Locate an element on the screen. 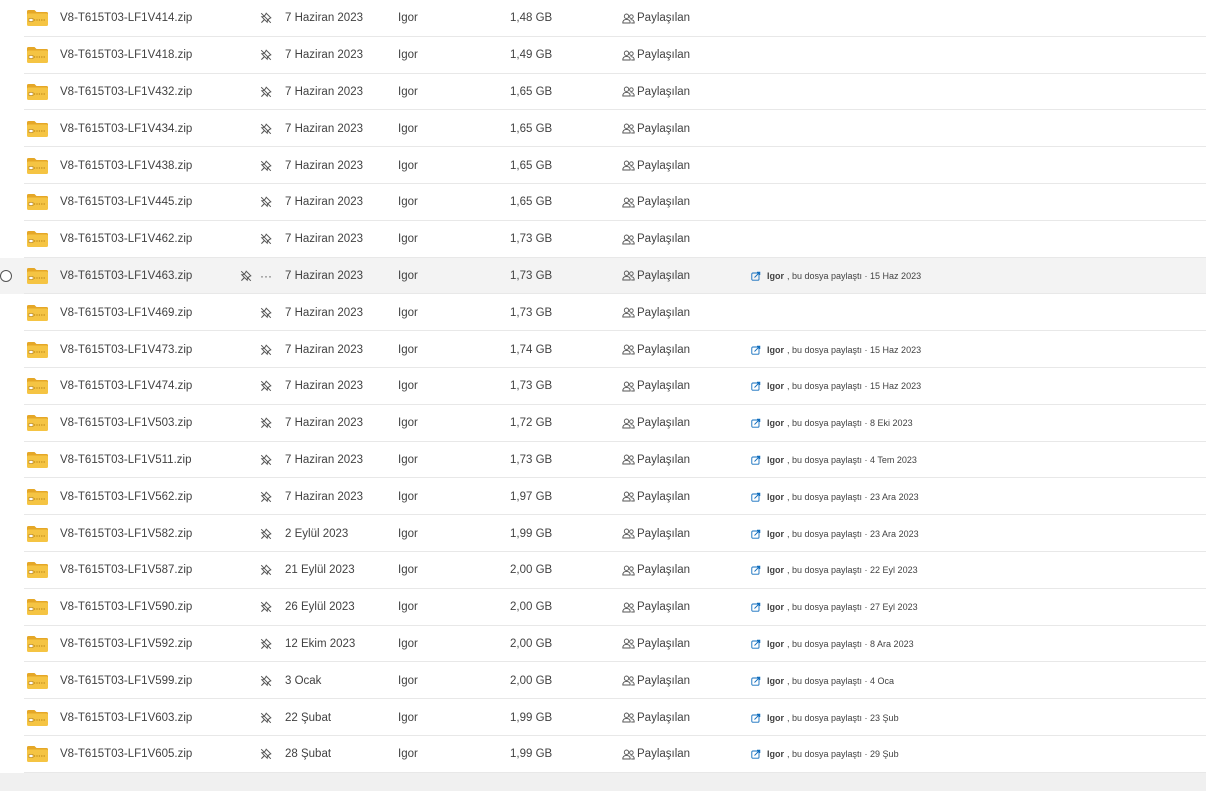 The height and width of the screenshot is (791, 1206). file-name: V8-T615T03-LF1V590.zip is located at coordinates (126, 607).